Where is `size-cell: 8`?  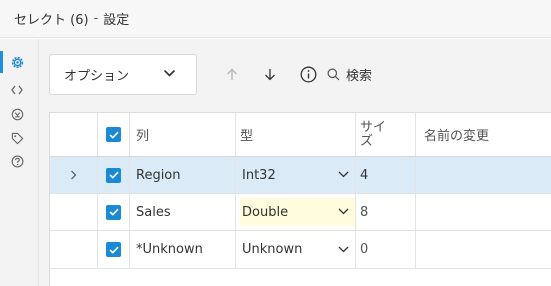
size-cell: 8 is located at coordinates (386, 212).